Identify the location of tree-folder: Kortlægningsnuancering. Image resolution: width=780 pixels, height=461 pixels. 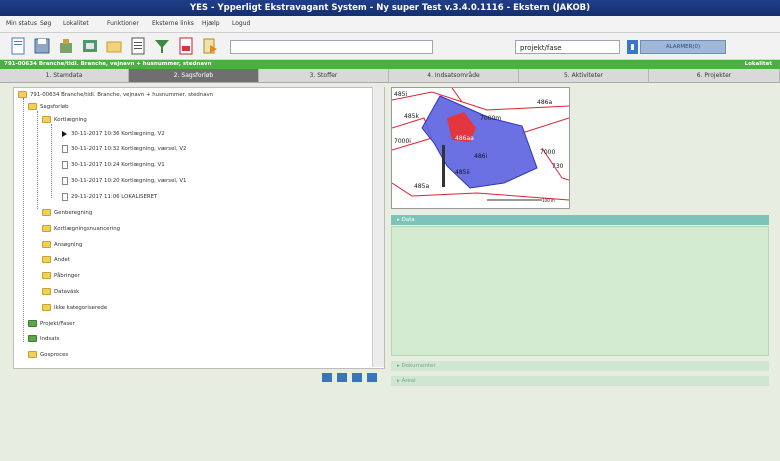
(81, 229).